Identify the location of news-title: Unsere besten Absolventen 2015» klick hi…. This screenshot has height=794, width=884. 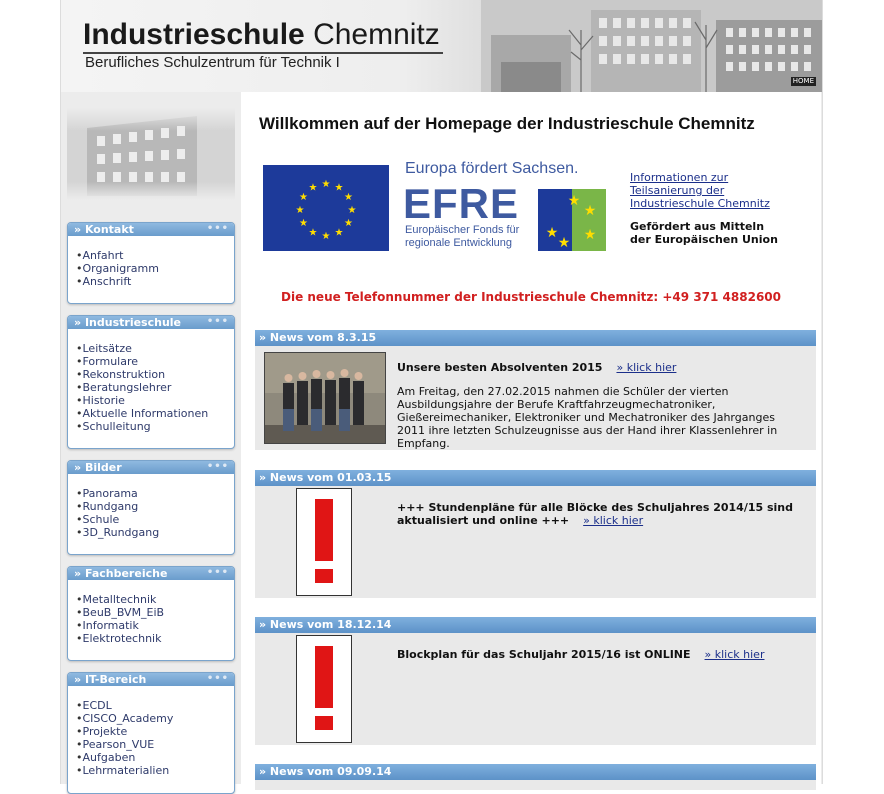
(537, 367).